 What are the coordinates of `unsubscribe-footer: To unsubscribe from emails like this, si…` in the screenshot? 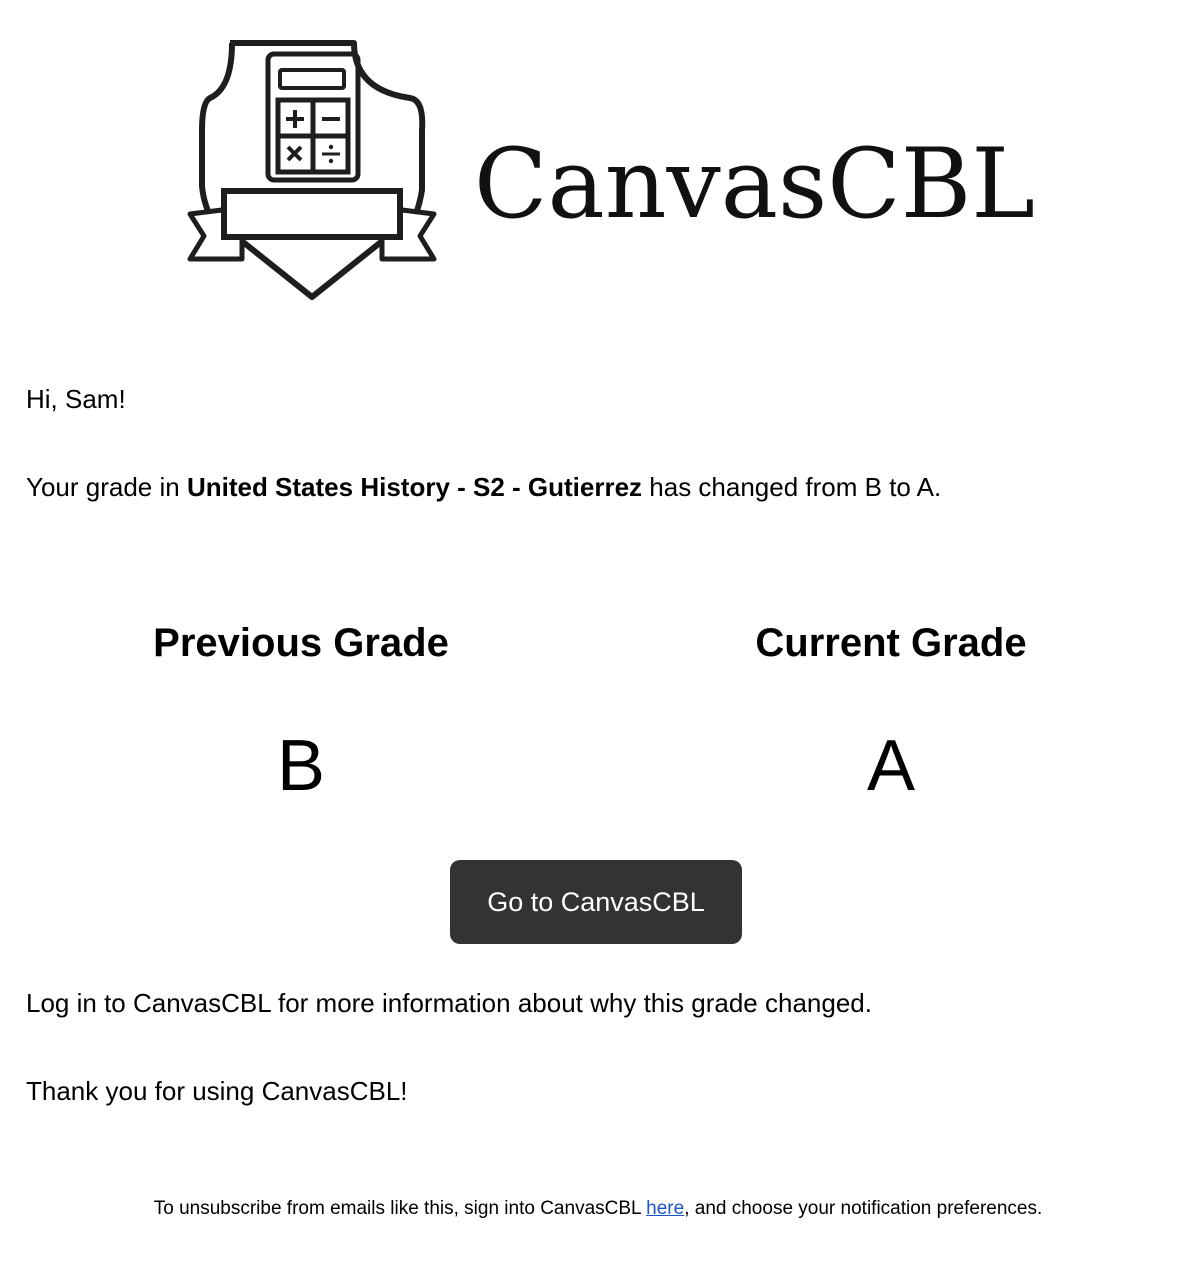 It's located at (598, 1209).